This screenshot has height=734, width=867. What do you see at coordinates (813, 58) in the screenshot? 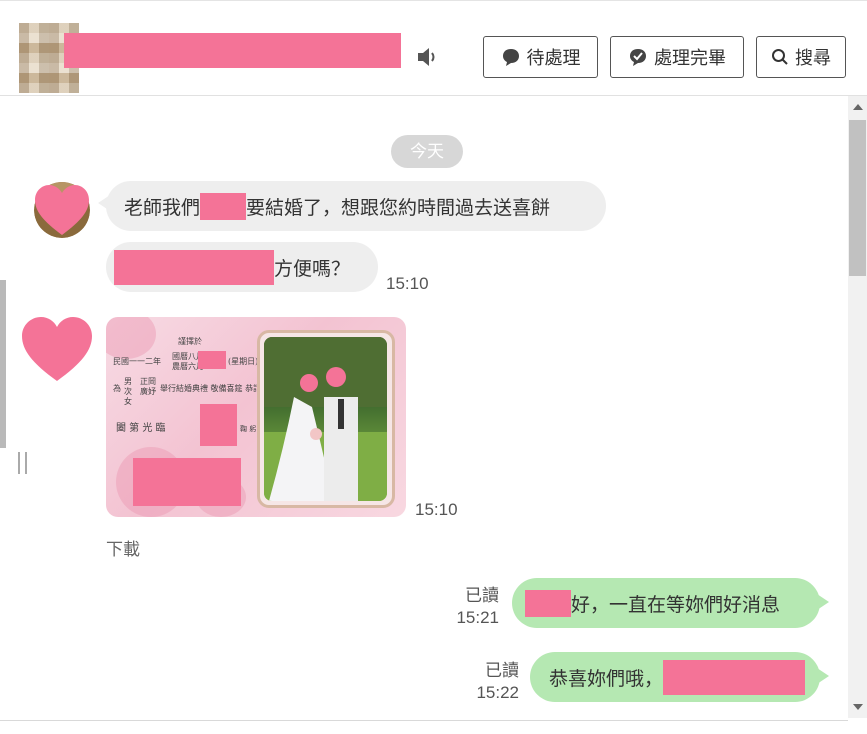
I see `search-label: 搜尋` at bounding box center [813, 58].